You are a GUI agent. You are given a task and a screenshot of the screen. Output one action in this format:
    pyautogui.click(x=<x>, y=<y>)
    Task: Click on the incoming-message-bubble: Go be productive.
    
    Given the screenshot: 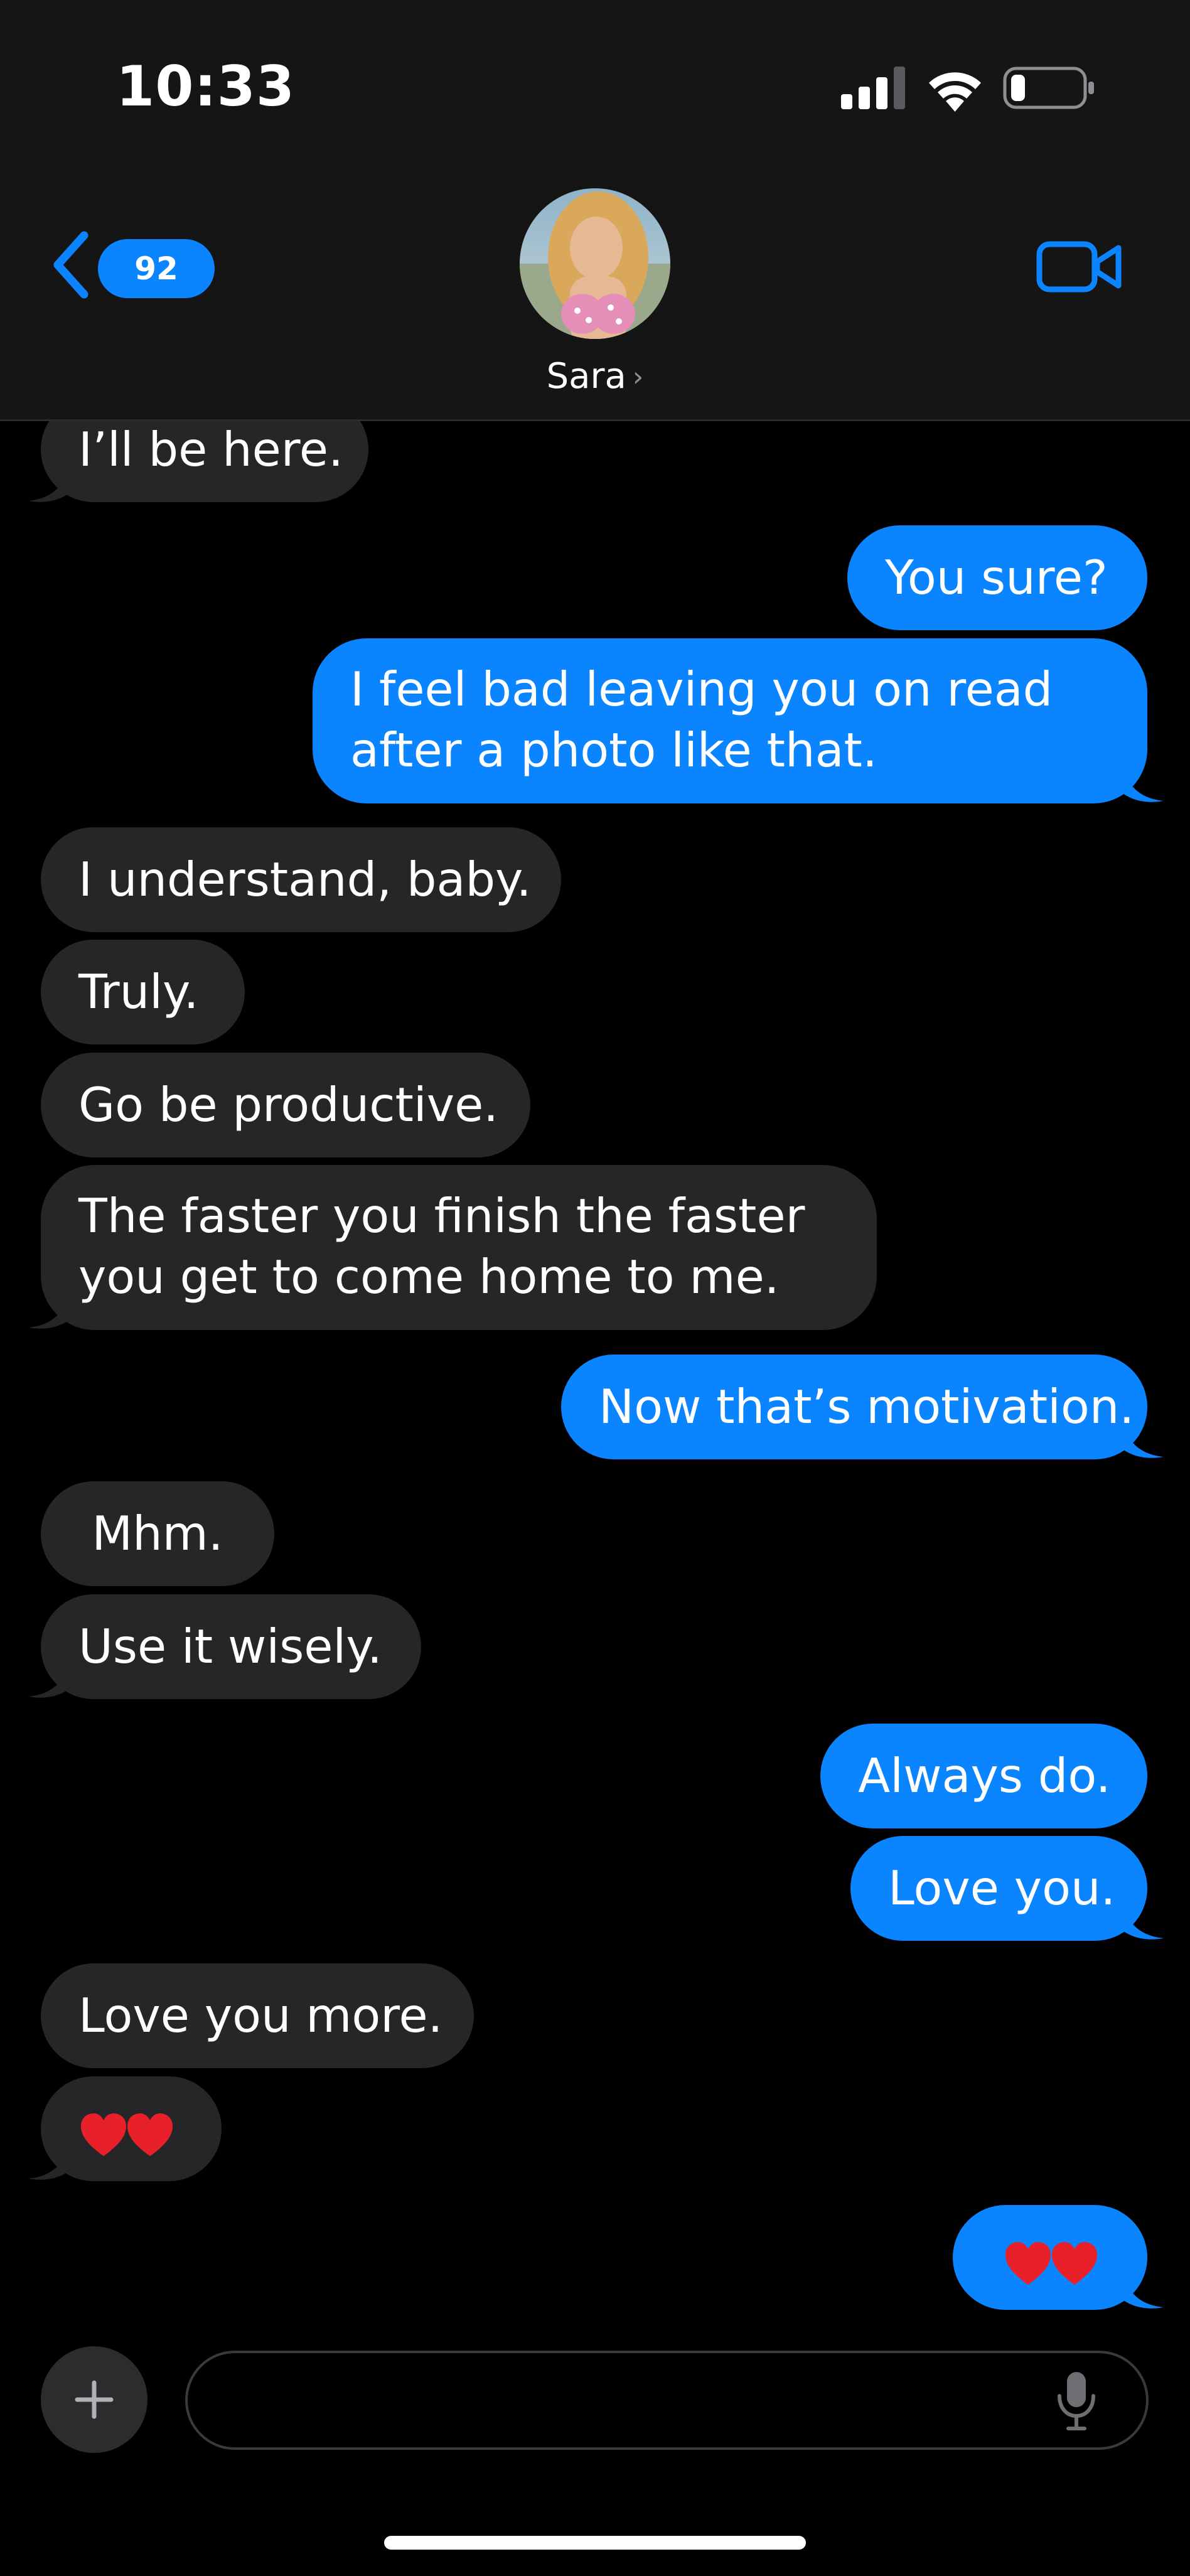 What is the action you would take?
    pyautogui.click(x=285, y=1105)
    